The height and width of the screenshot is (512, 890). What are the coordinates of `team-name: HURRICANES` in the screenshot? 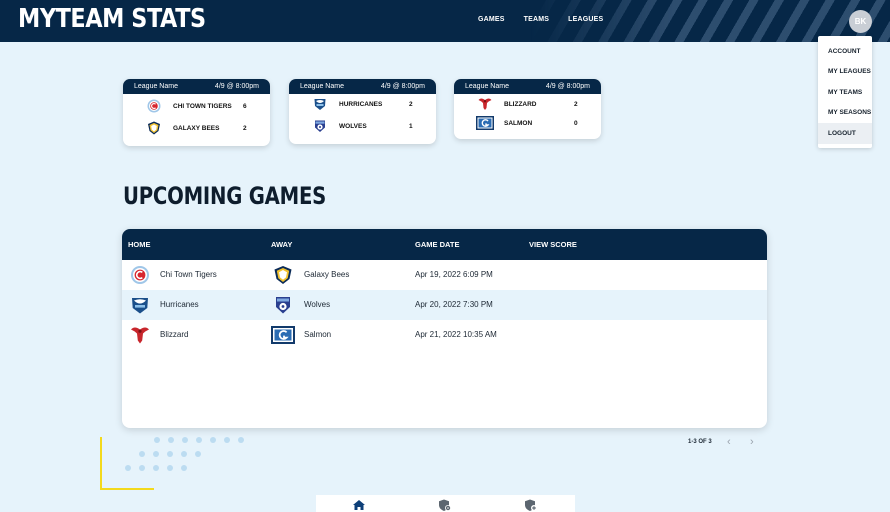 It's located at (361, 104).